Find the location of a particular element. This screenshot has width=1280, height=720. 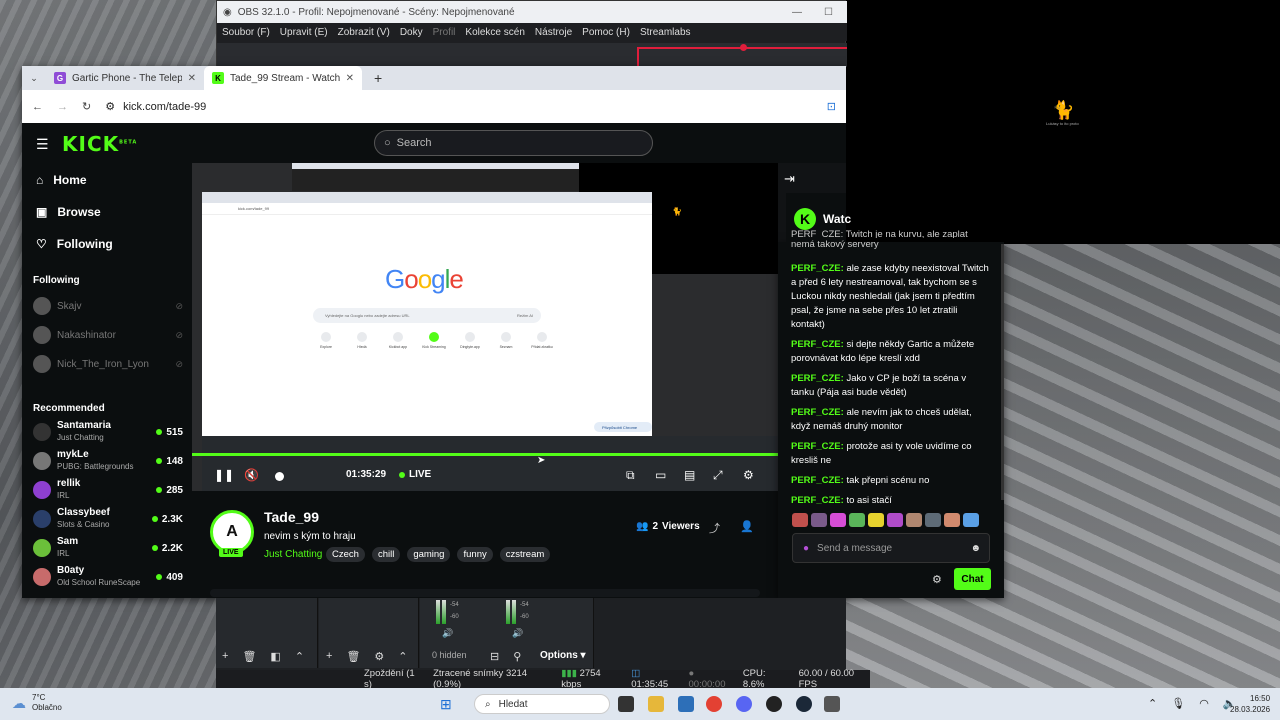

obs-menu-file: Soubor (F) is located at coordinates (246, 32).